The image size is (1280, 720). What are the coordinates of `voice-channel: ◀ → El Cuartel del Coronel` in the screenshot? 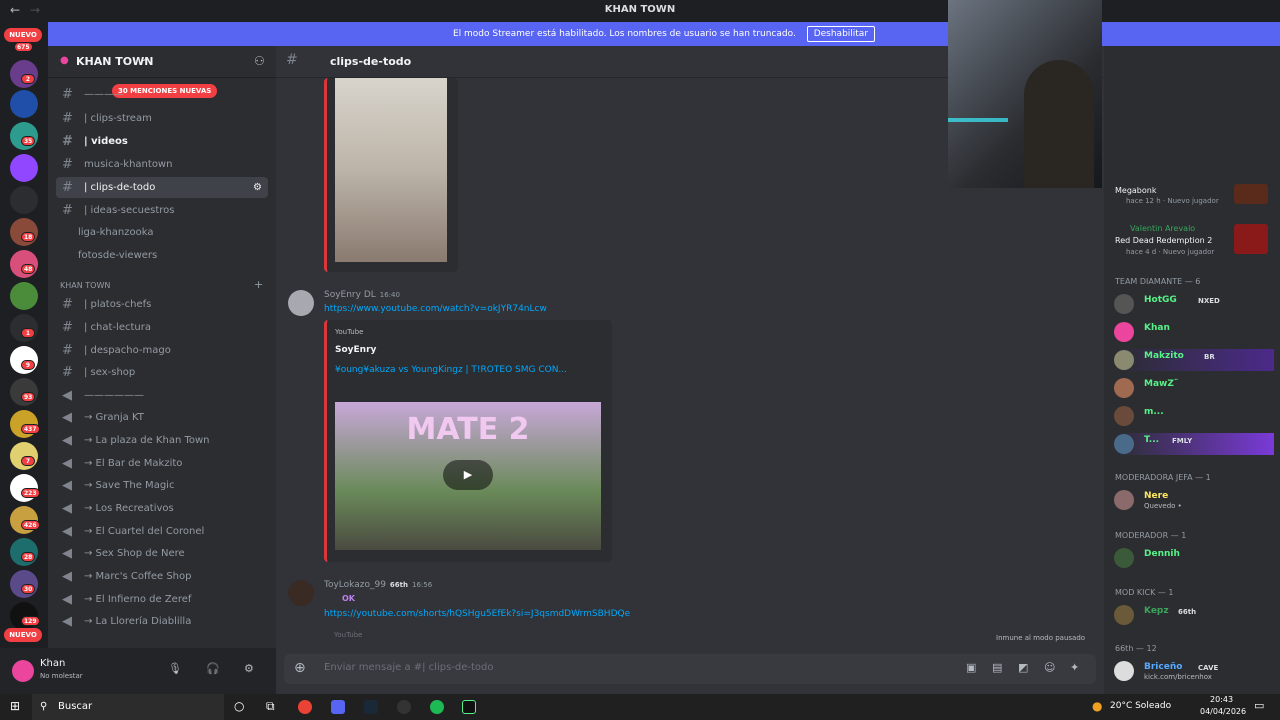 It's located at (162, 531).